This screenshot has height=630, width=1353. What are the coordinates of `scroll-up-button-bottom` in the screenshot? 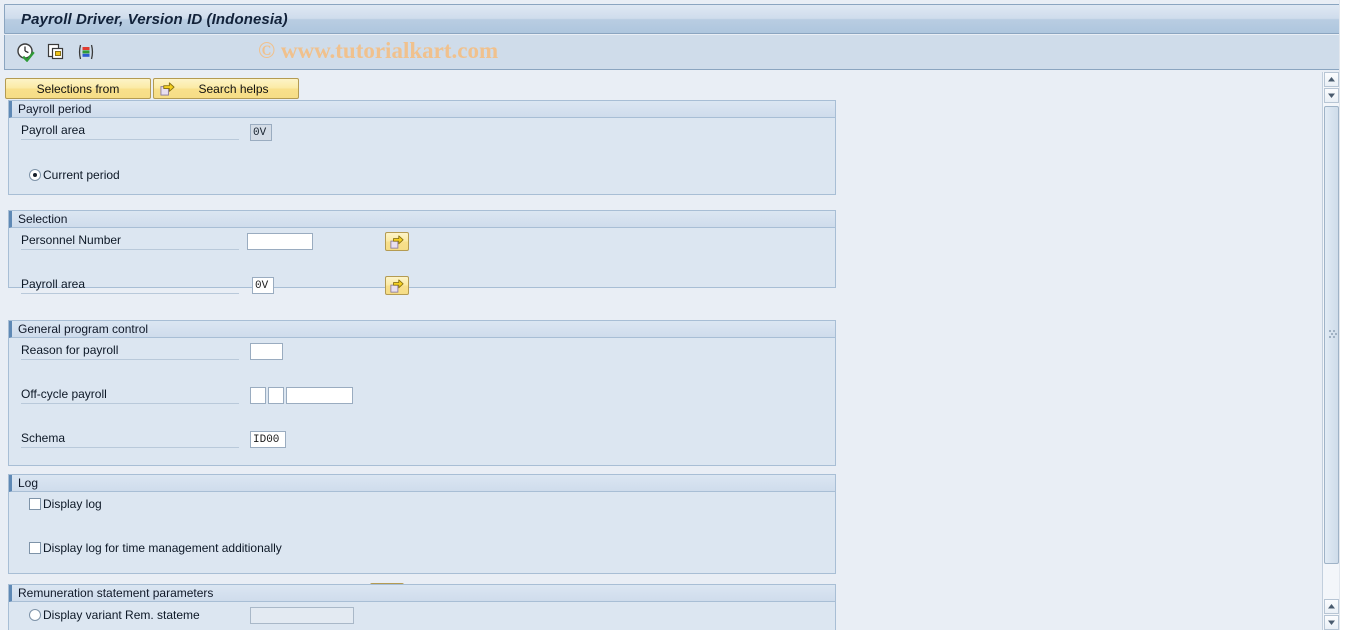 It's located at (1331, 606).